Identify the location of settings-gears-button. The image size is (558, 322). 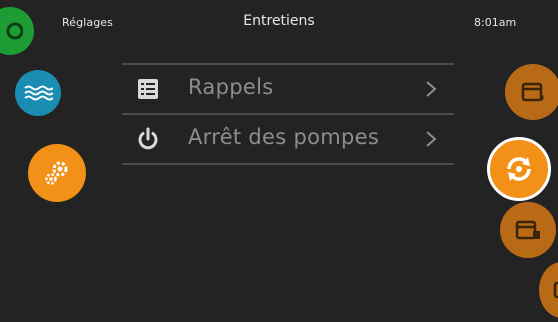
(57, 173).